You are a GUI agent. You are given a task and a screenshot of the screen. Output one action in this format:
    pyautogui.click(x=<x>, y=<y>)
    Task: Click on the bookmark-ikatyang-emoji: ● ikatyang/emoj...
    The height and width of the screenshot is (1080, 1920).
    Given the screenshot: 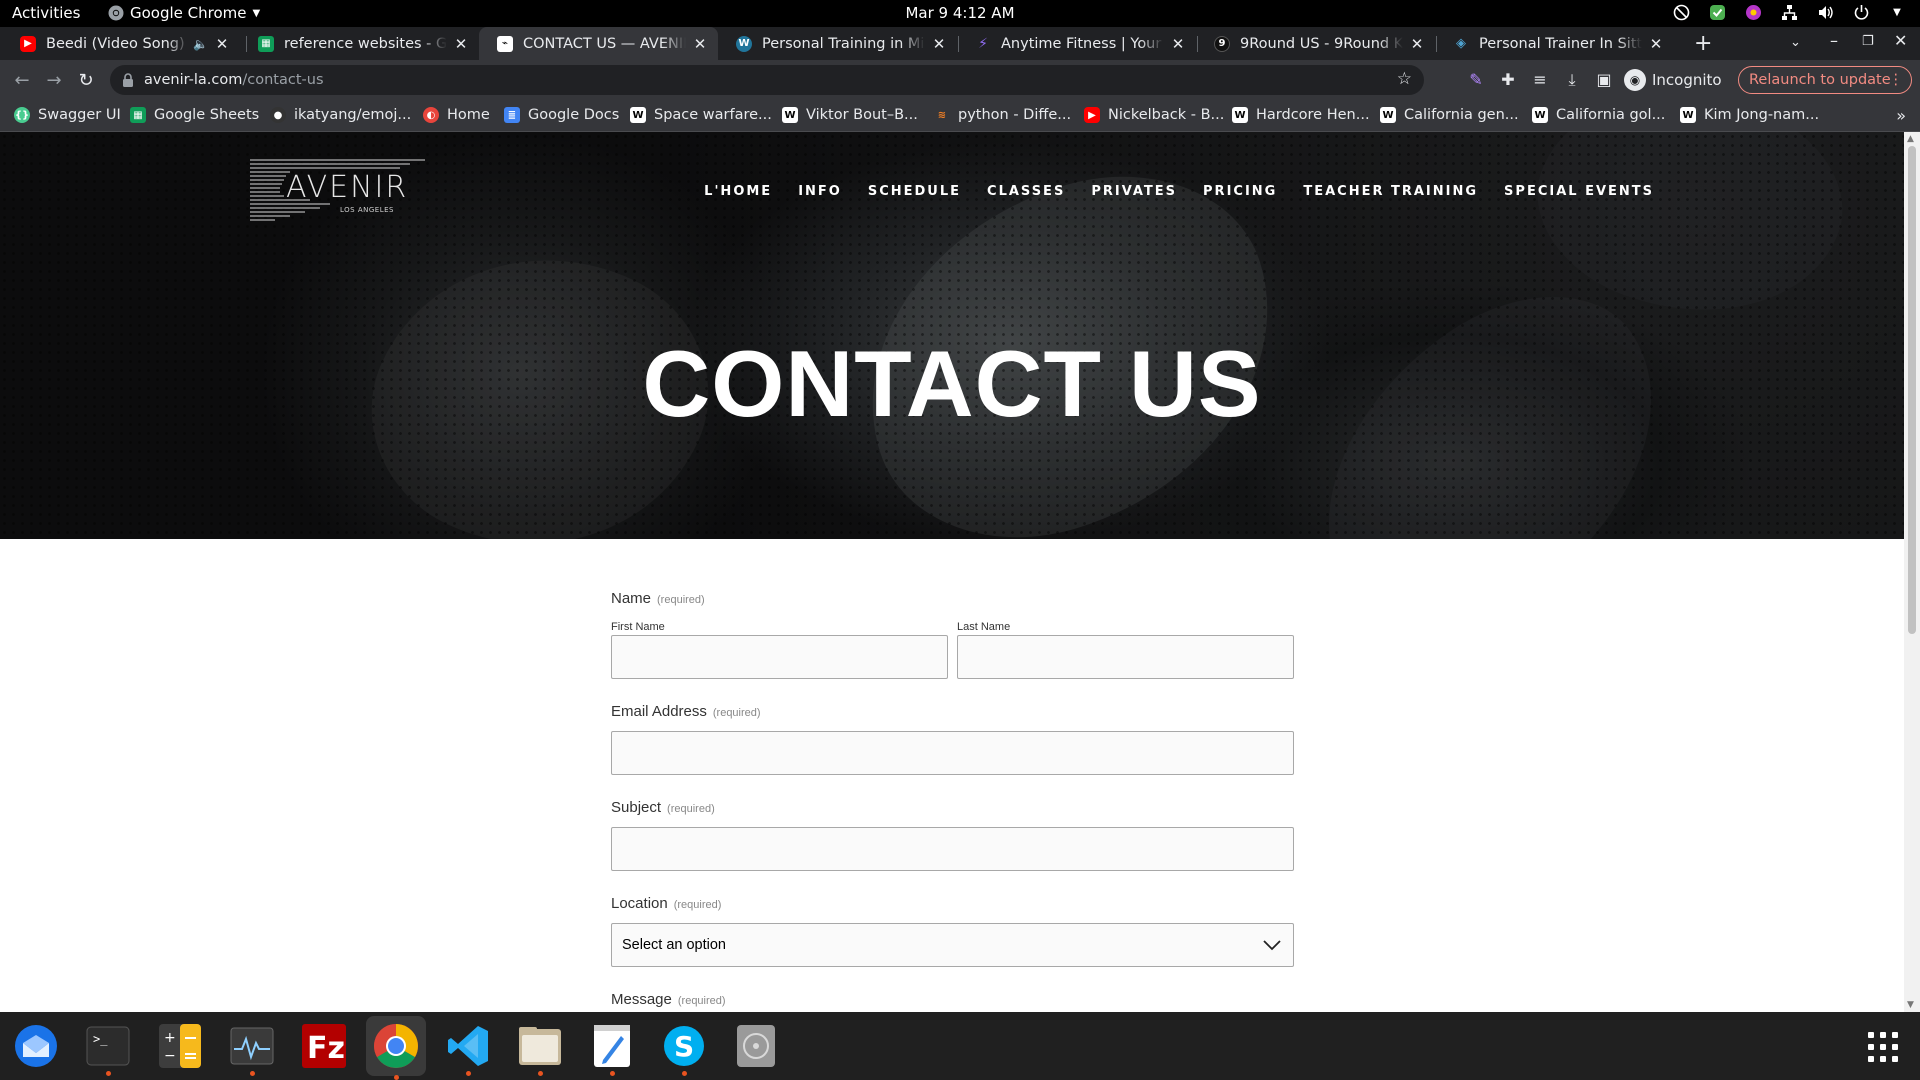 What is the action you would take?
    pyautogui.click(x=340, y=115)
    